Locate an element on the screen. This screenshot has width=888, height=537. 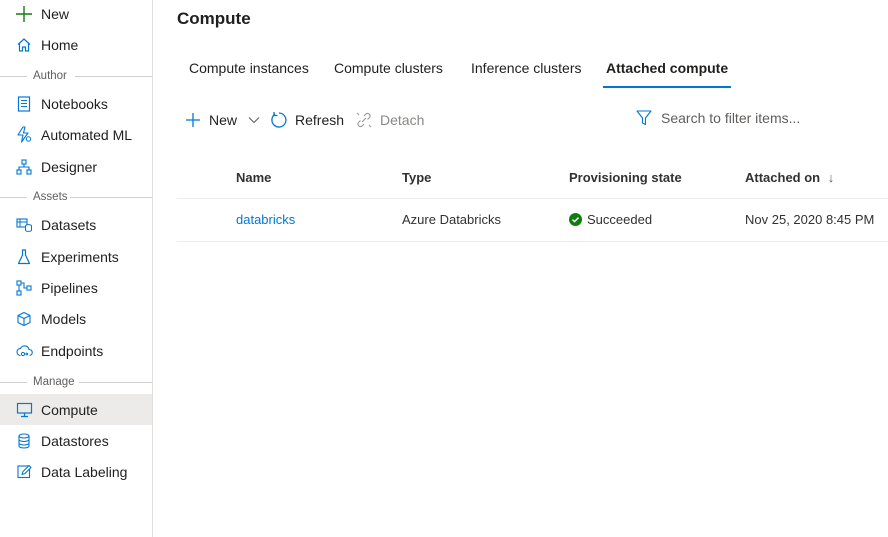
sidebar-item-notebooks: Notebooks is located at coordinates (76, 103).